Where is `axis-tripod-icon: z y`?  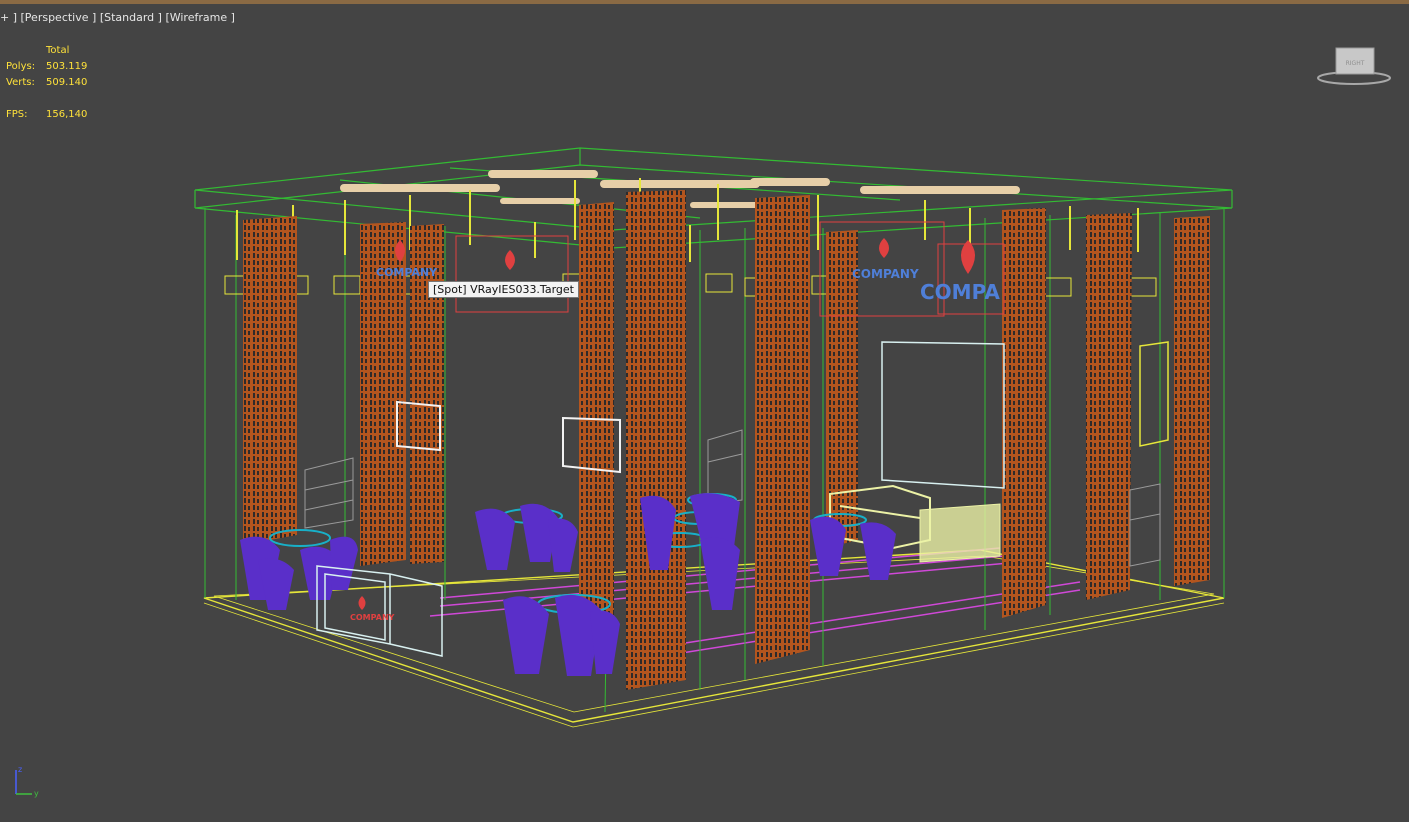 axis-tripod-icon: z y is located at coordinates (27, 781).